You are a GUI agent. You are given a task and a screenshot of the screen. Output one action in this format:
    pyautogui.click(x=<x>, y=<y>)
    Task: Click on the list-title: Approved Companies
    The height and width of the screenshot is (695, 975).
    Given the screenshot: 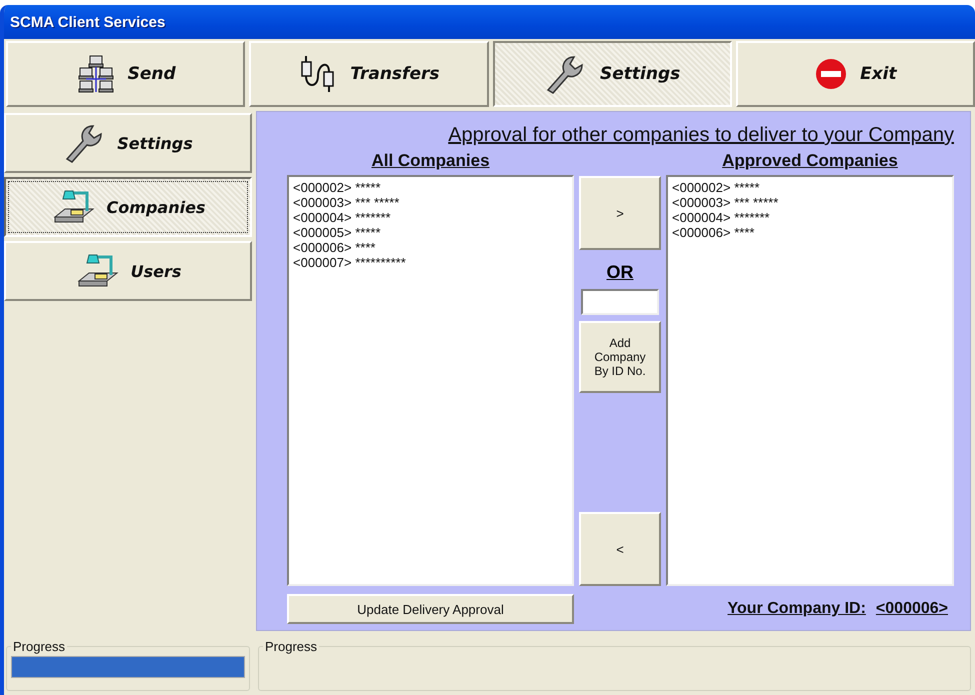 What is the action you would take?
    pyautogui.click(x=810, y=161)
    